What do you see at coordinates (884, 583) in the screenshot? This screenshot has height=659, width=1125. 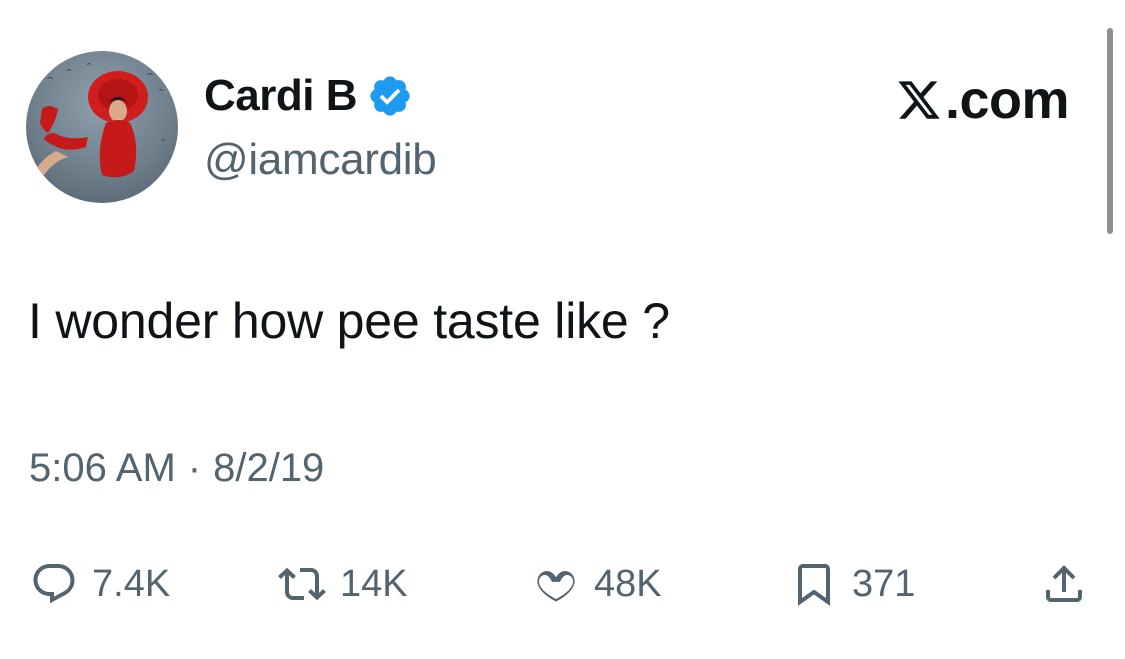 I see `bookmark-count: 371` at bounding box center [884, 583].